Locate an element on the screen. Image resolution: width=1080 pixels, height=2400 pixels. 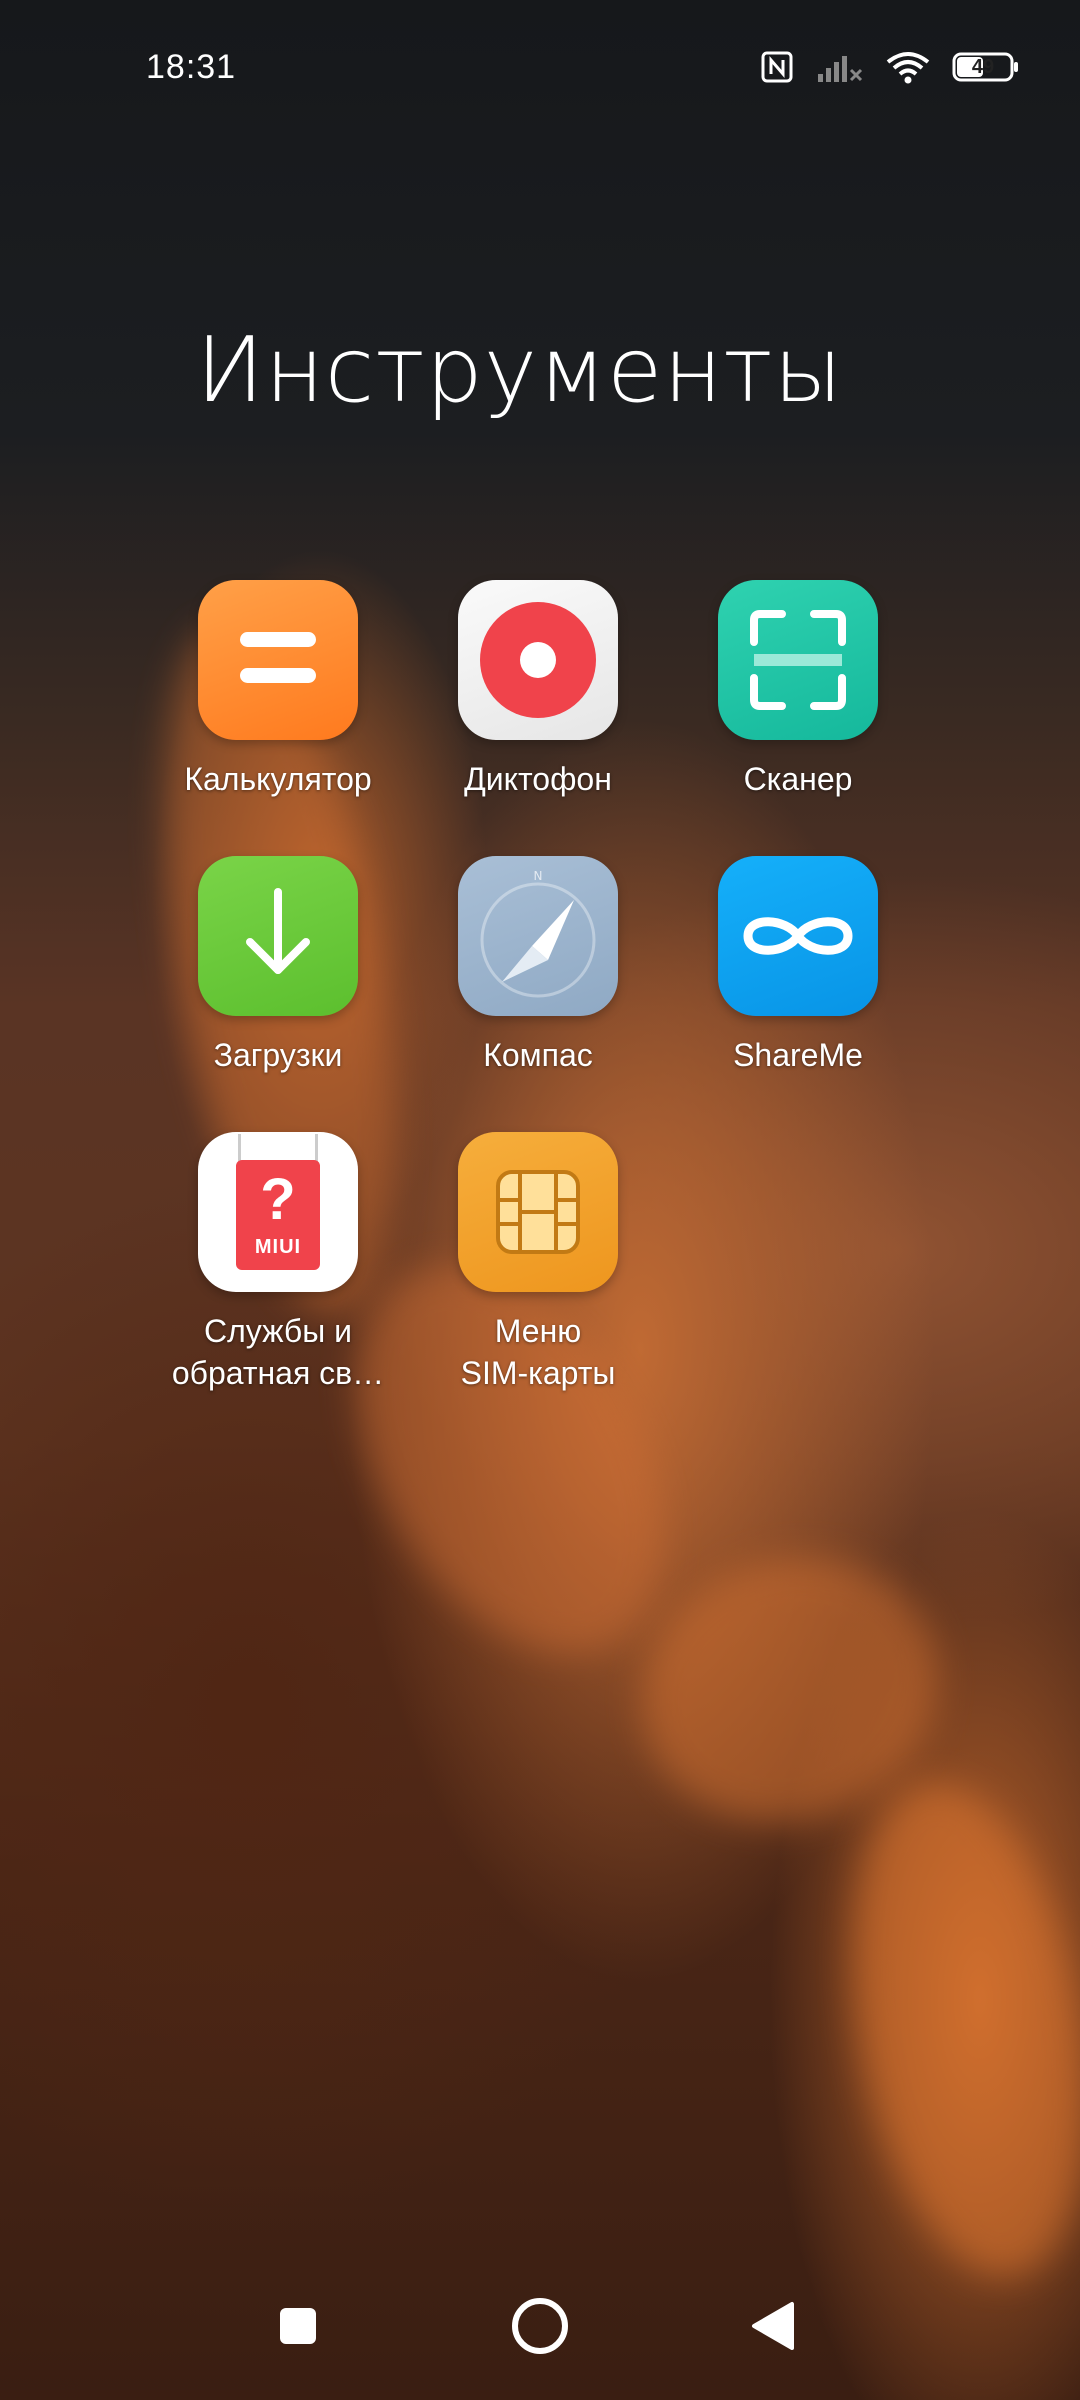
shareme-icon is located at coordinates (798, 936).